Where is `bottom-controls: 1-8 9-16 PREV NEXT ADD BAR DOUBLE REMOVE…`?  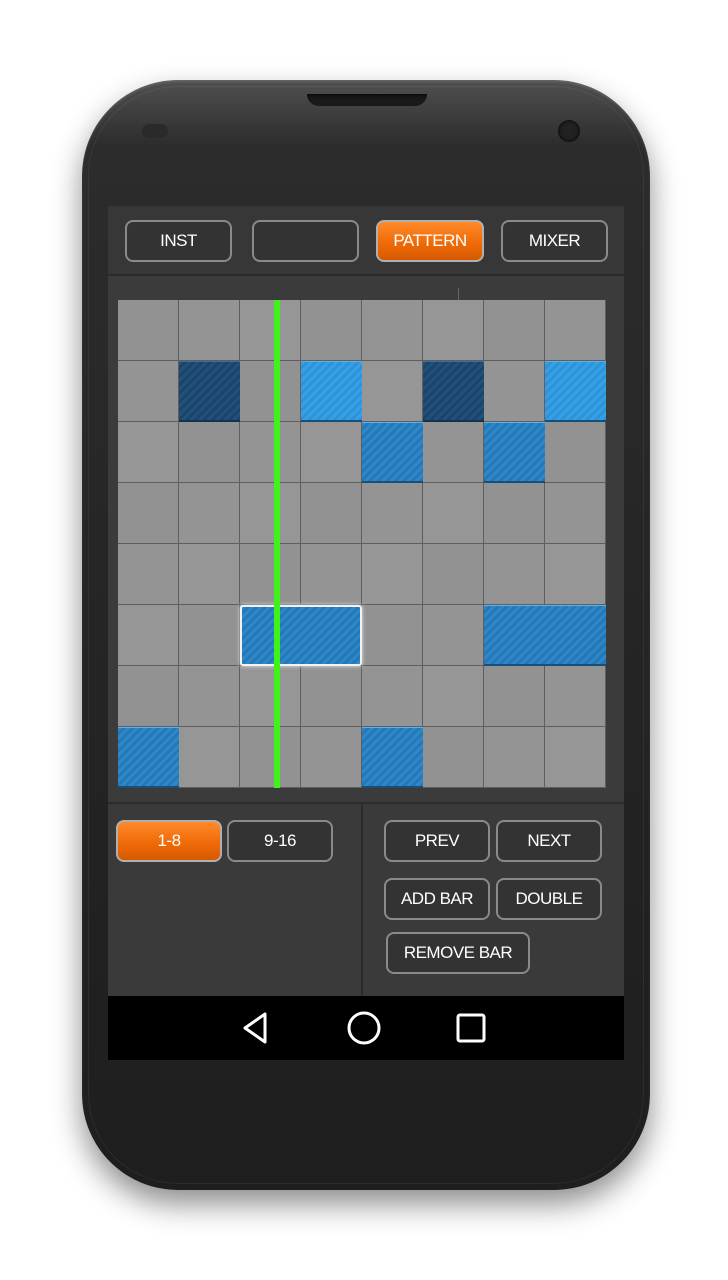
bottom-controls: 1-8 9-16 PREV NEXT ADD BAR DOUBLE REMOVE… is located at coordinates (366, 900).